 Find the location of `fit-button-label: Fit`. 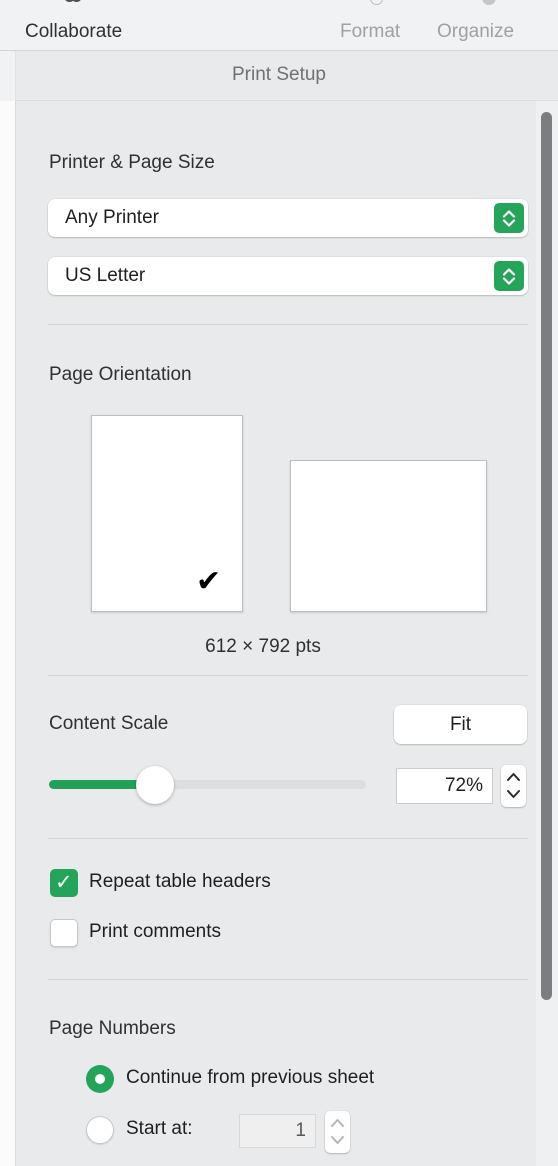

fit-button-label: Fit is located at coordinates (460, 724).